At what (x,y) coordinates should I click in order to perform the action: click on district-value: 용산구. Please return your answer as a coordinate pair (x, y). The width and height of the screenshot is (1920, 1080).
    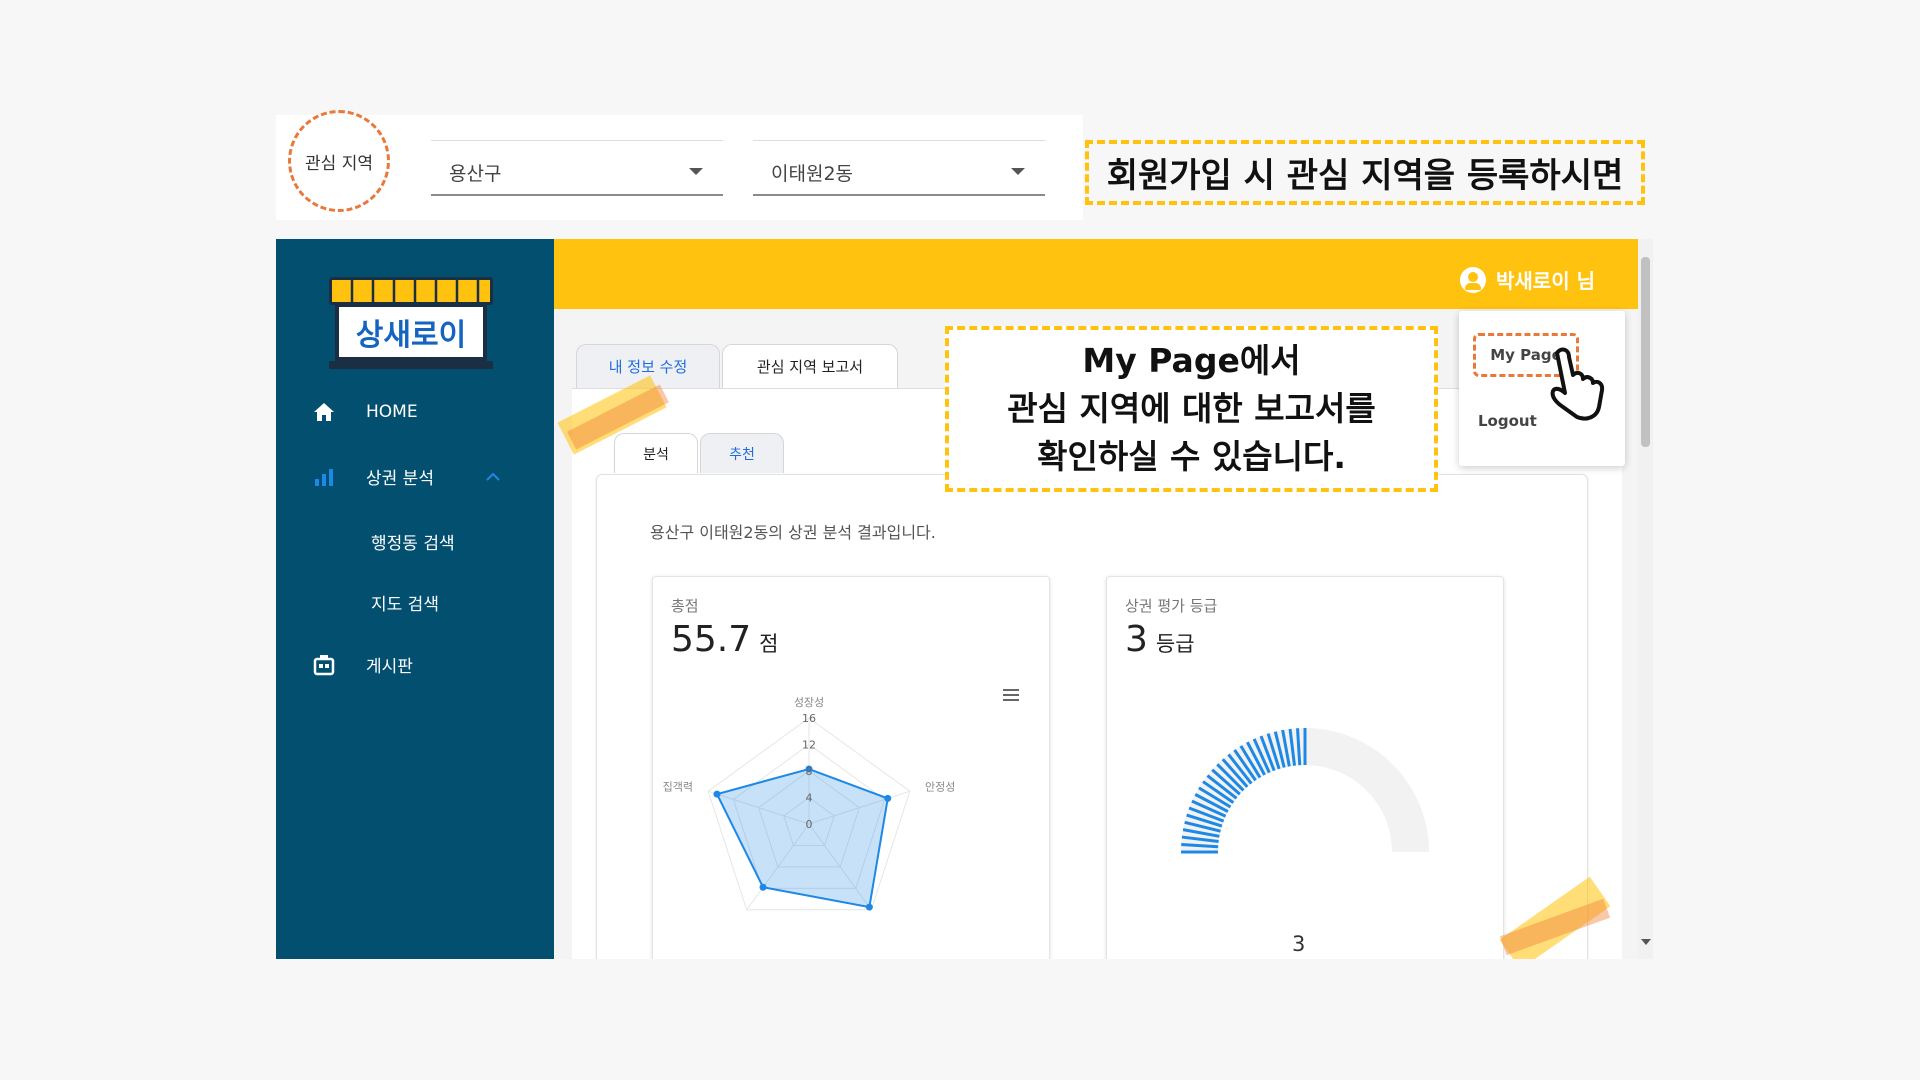
    Looking at the image, I should click on (475, 174).